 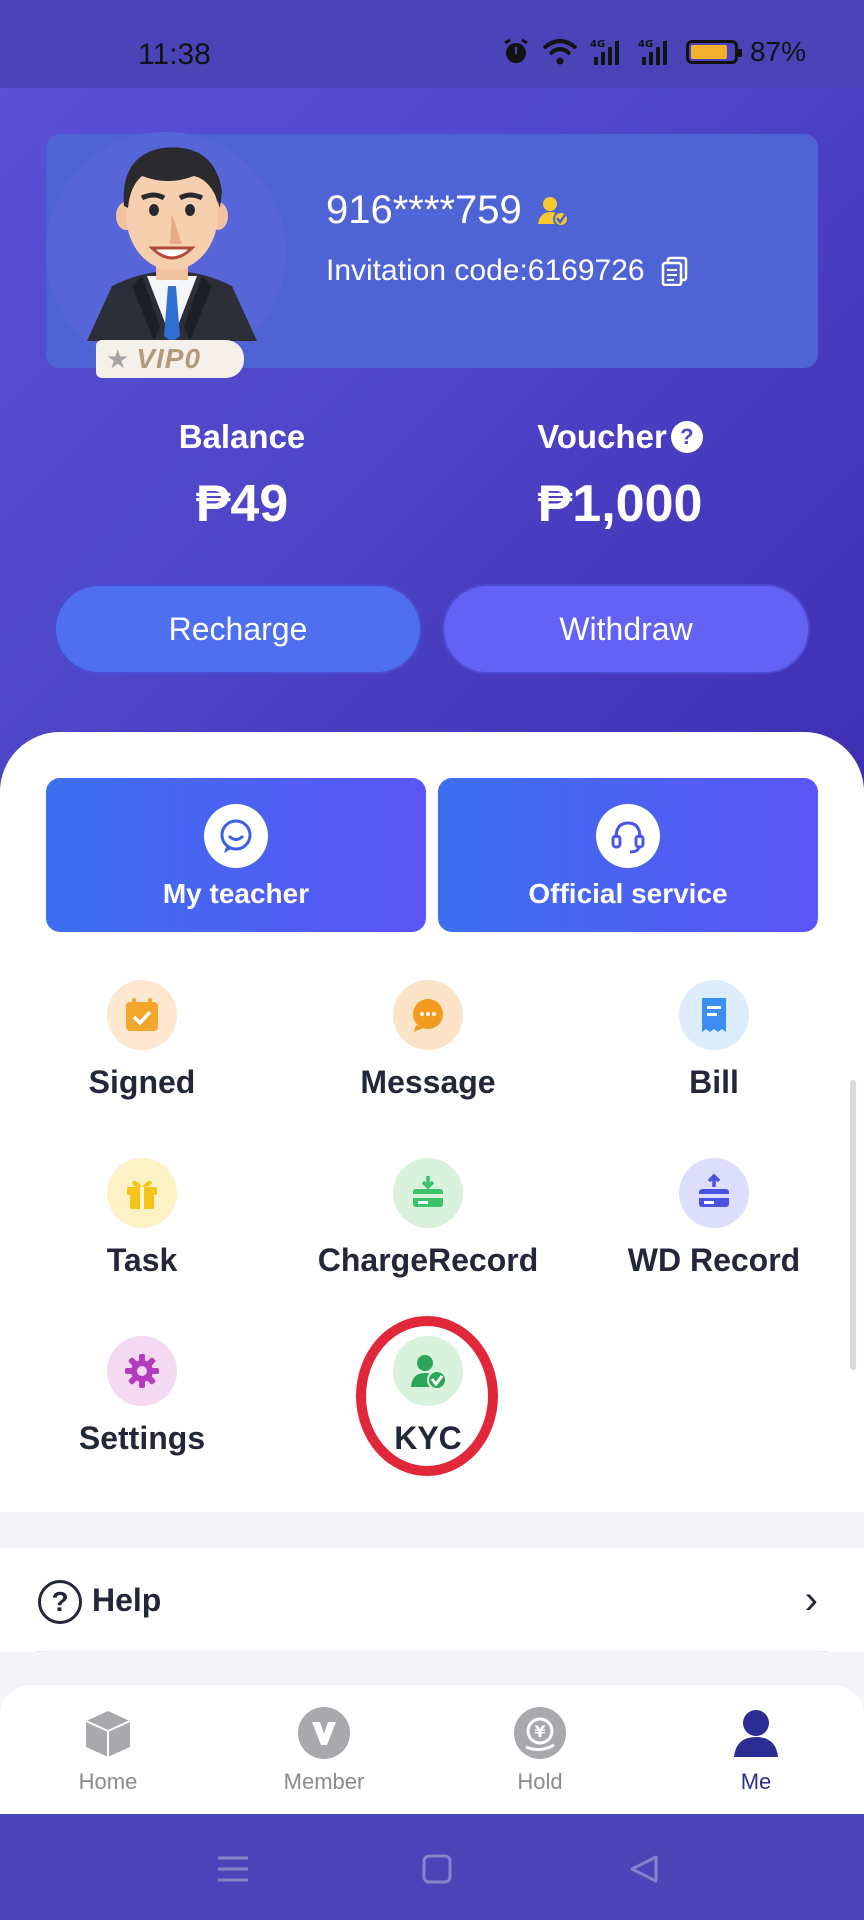 I want to click on withdraw-record-icon, so click(x=714, y=1193).